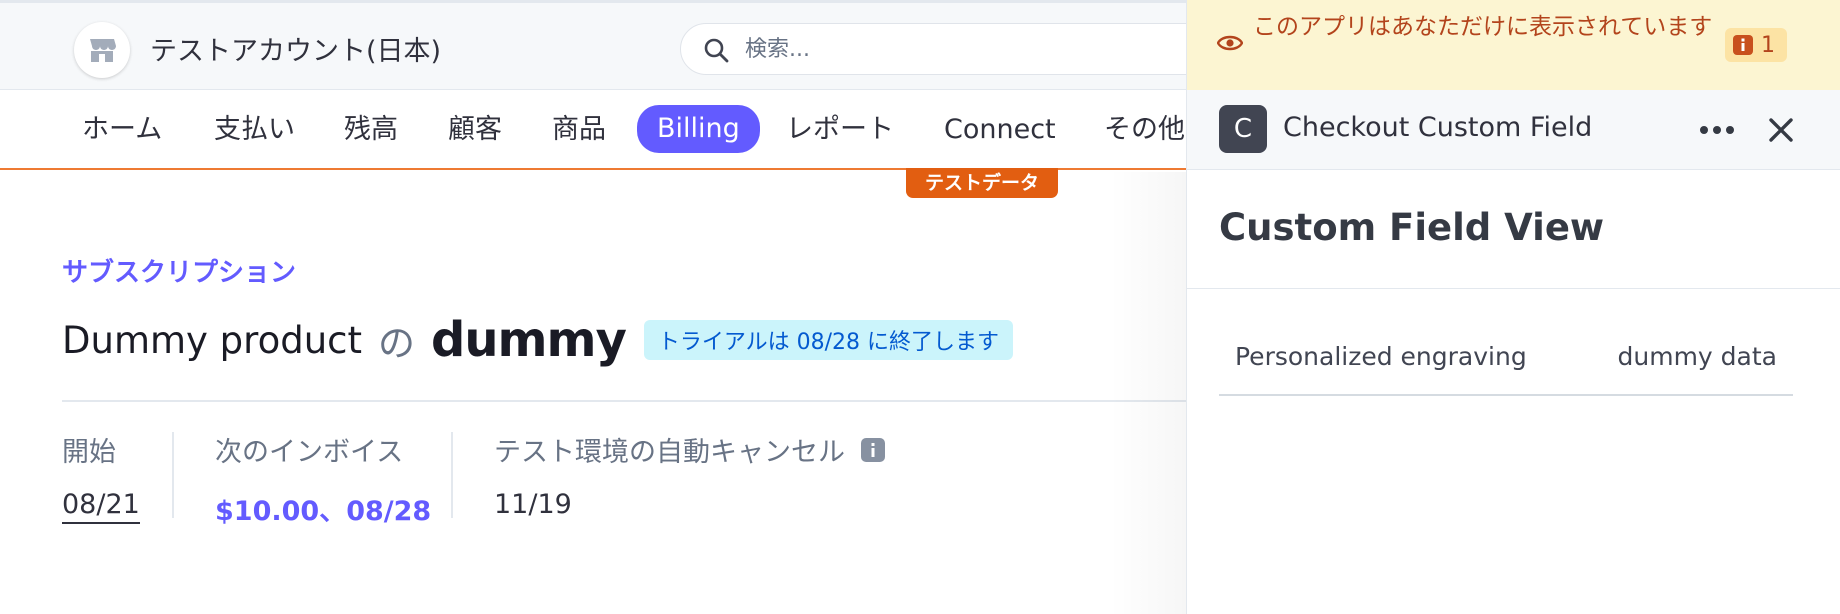 This screenshot has height=614, width=1840. Describe the element at coordinates (945, 49) in the screenshot. I see `search-input` at that location.